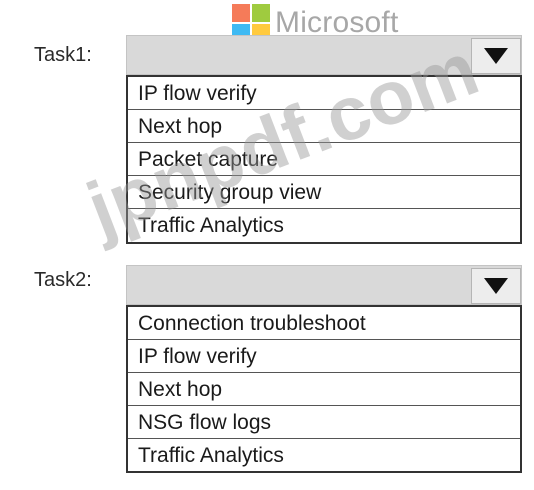 The height and width of the screenshot is (490, 534). Describe the element at coordinates (324, 192) in the screenshot. I see `task1-option: Security group view` at that location.